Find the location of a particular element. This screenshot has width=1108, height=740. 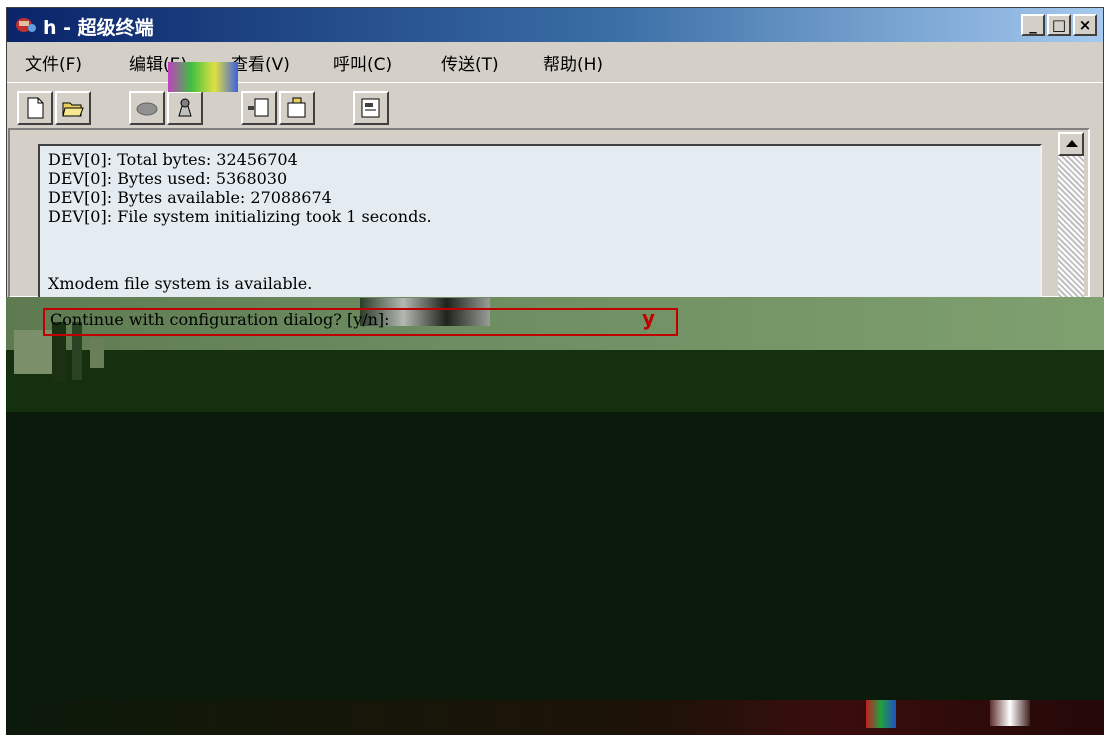

open-icon is located at coordinates (73, 109).